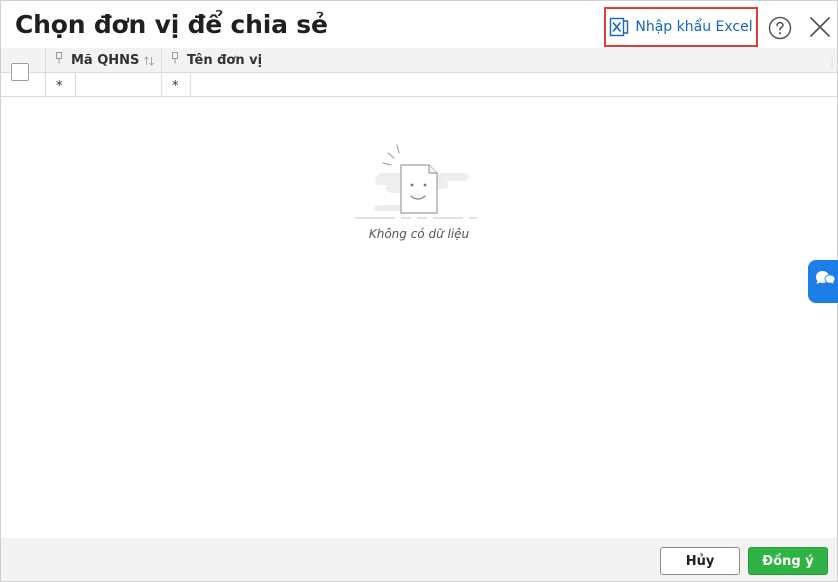 The image size is (838, 582). Describe the element at coordinates (118, 85) in the screenshot. I see `filter-input-ma-qhns` at that location.